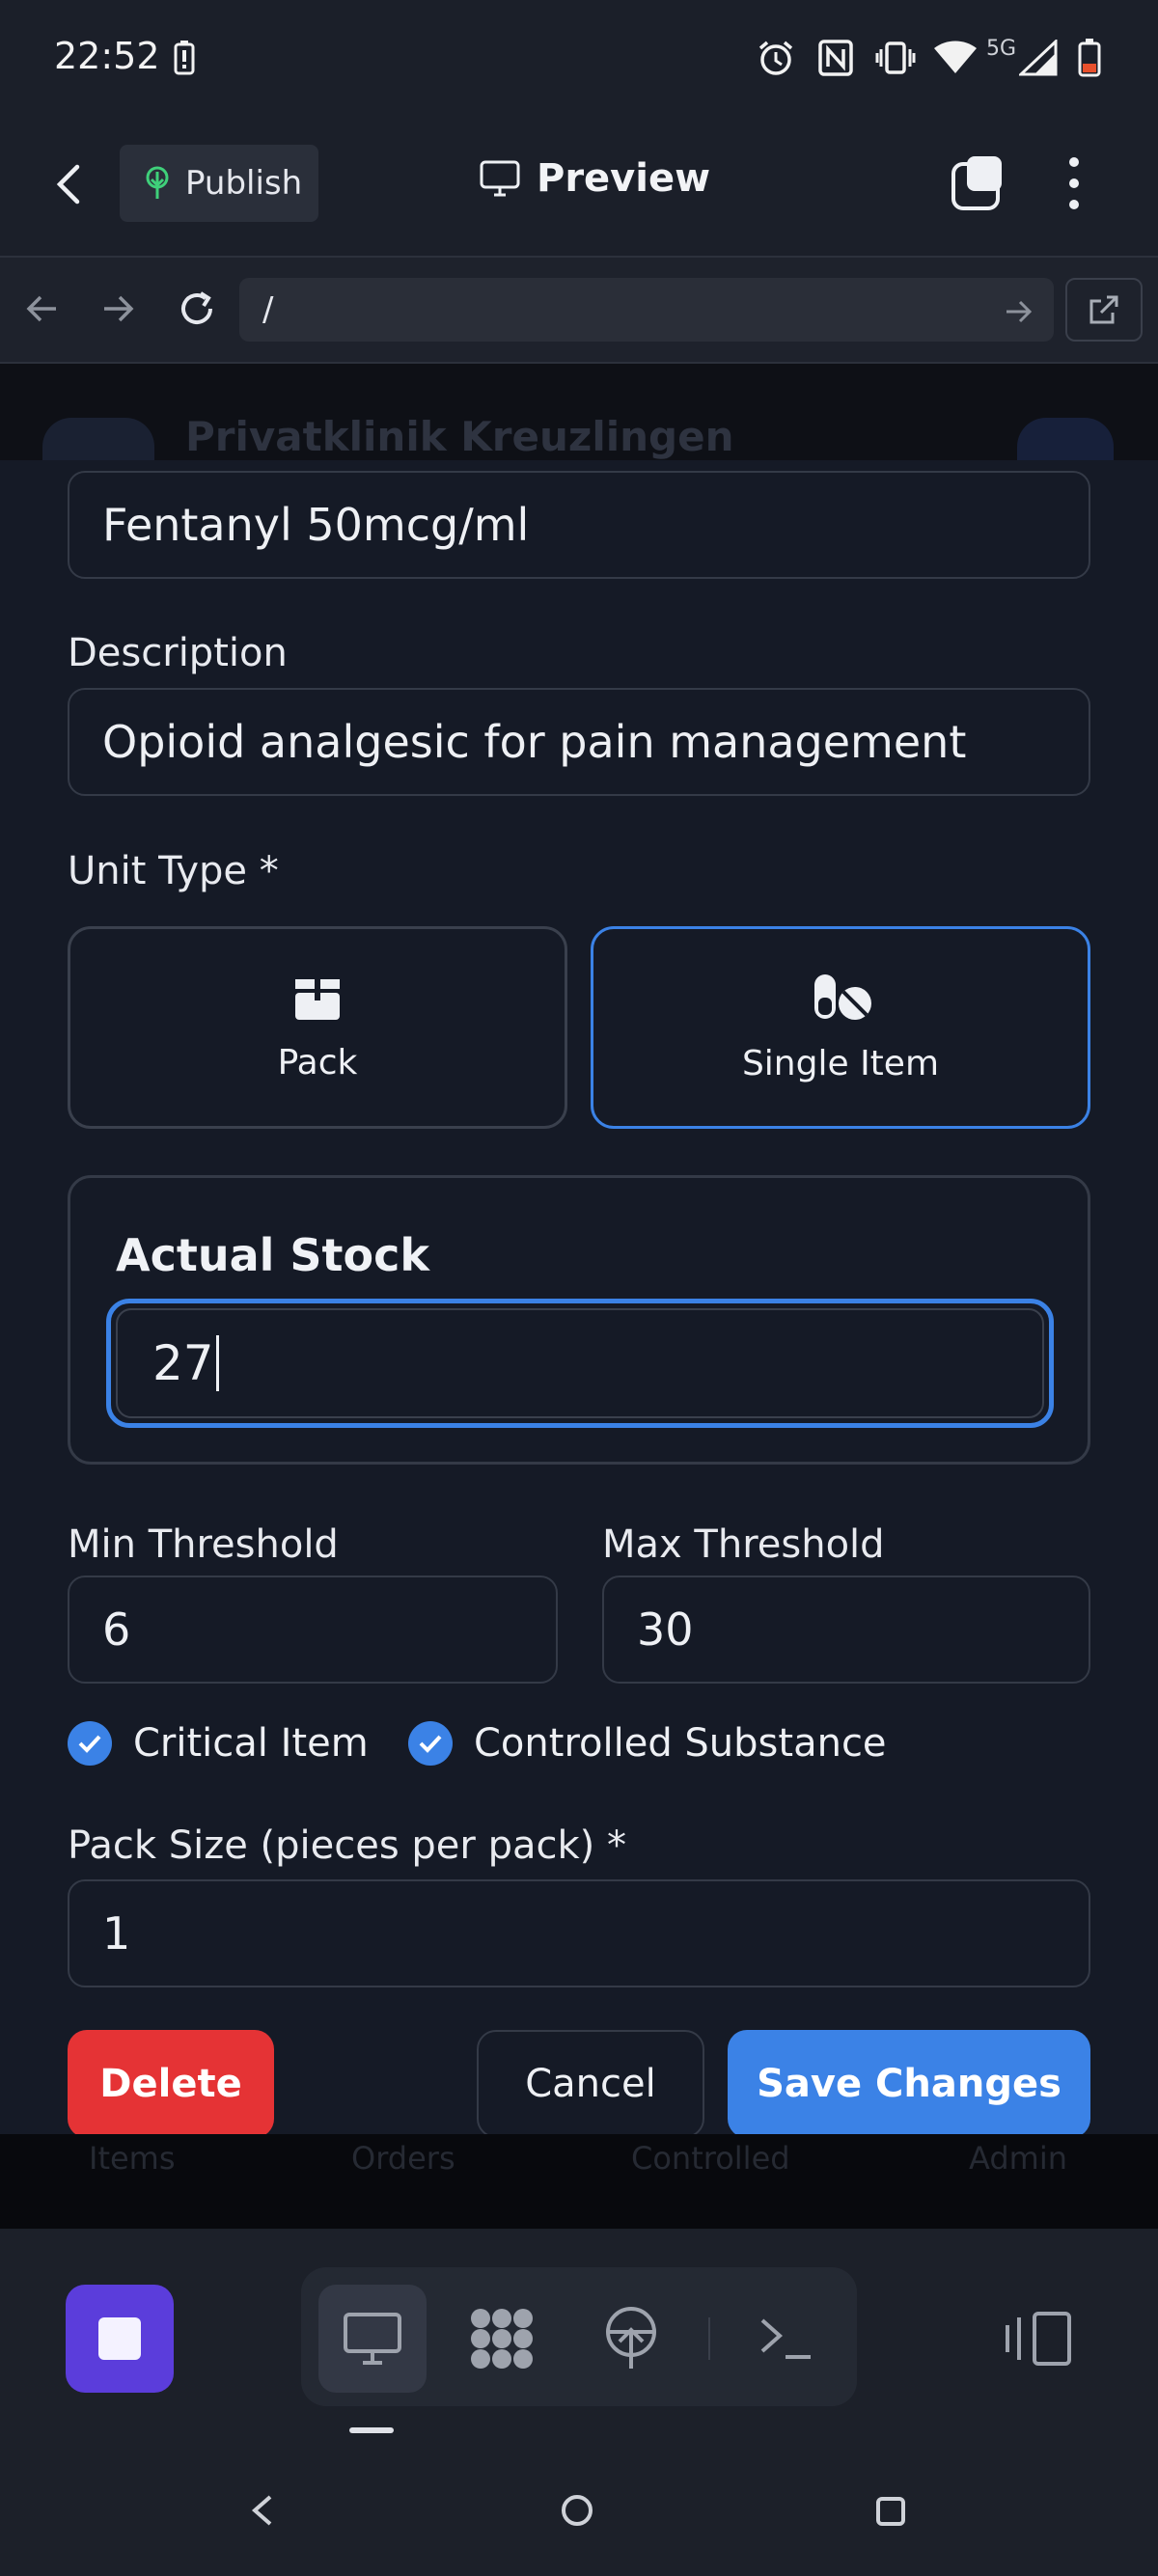 The width and height of the screenshot is (1158, 2576). I want to click on deploy-icon, so click(631, 2338).